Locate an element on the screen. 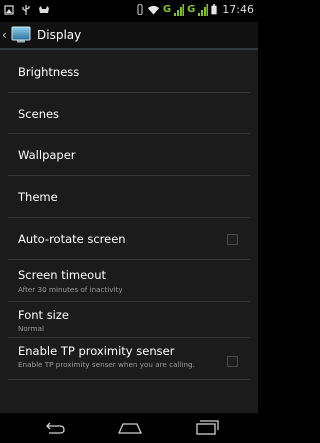 This screenshot has width=320, height=443. usb-icon is located at coordinates (26, 10).